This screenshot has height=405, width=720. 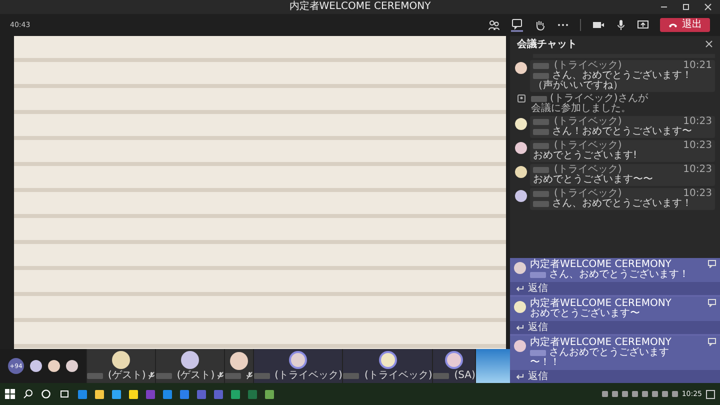 What do you see at coordinates (28, 394) in the screenshot?
I see `search-icon` at bounding box center [28, 394].